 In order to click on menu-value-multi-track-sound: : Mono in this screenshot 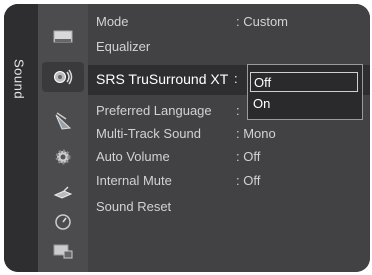, I will do `click(256, 133)`.